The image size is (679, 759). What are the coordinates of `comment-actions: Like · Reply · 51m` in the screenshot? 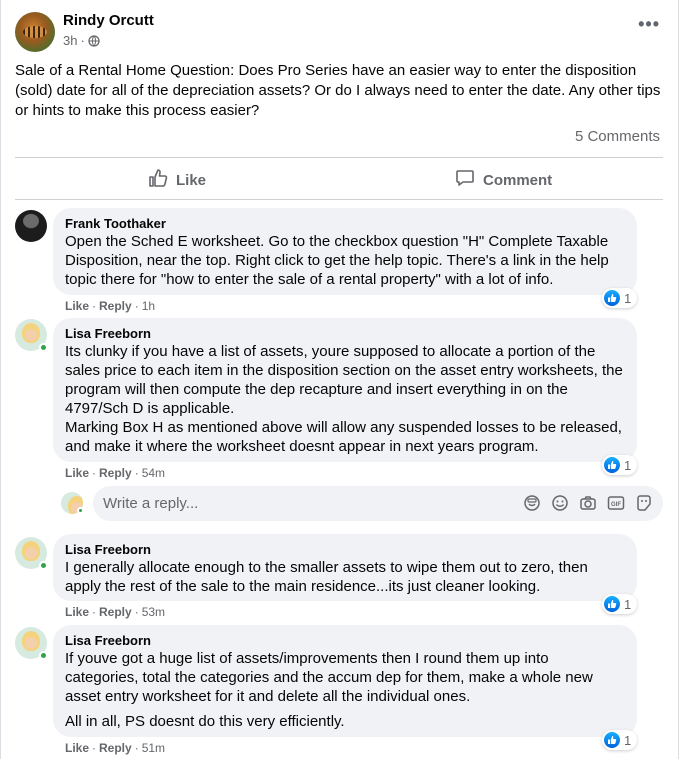 It's located at (115, 748).